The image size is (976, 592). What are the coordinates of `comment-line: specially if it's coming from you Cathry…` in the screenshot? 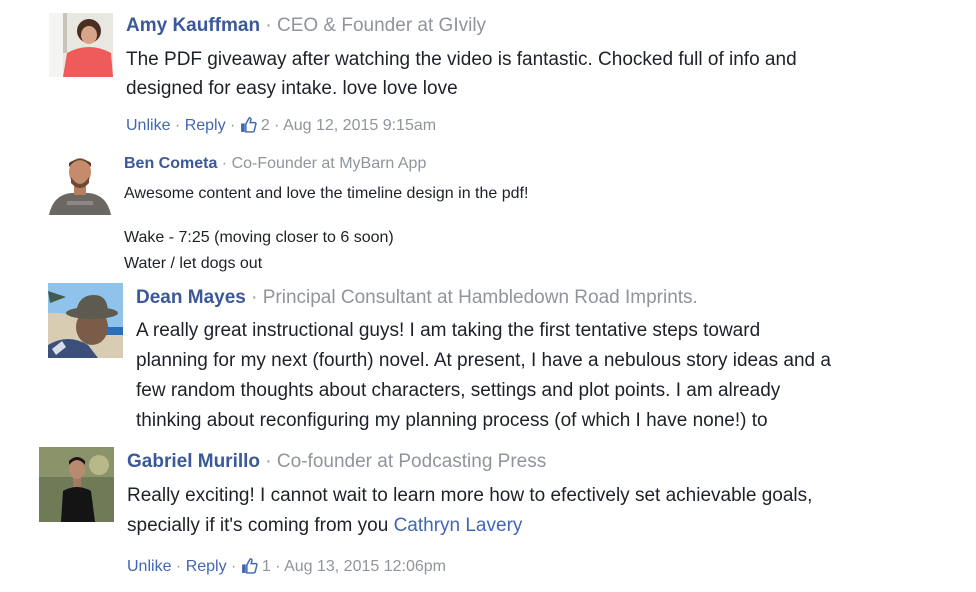 It's located at (469, 526).